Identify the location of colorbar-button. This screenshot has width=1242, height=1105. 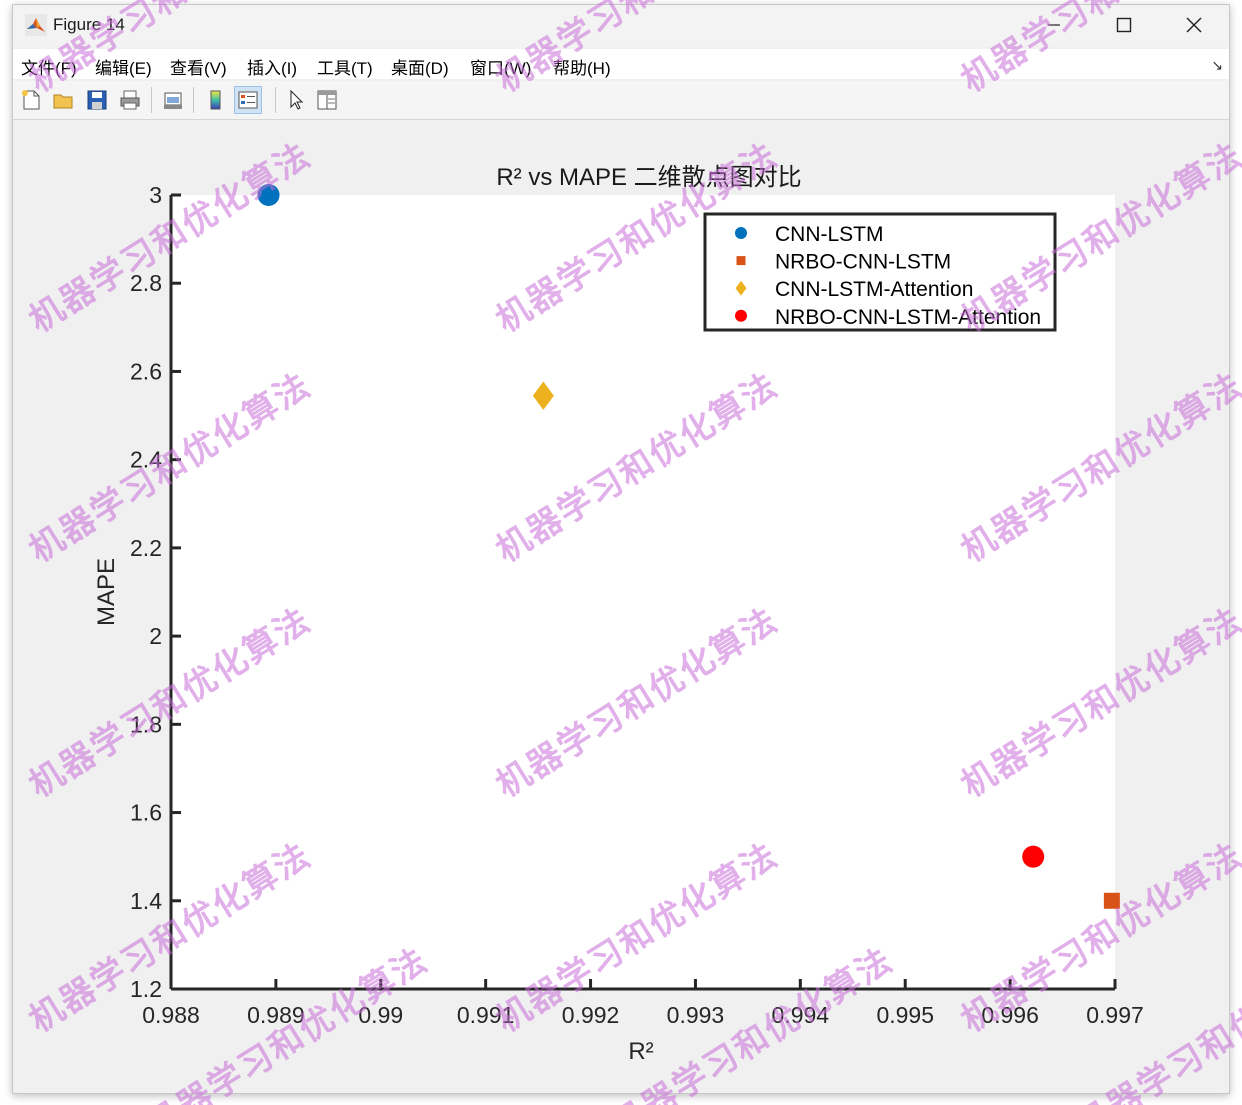
(215, 100).